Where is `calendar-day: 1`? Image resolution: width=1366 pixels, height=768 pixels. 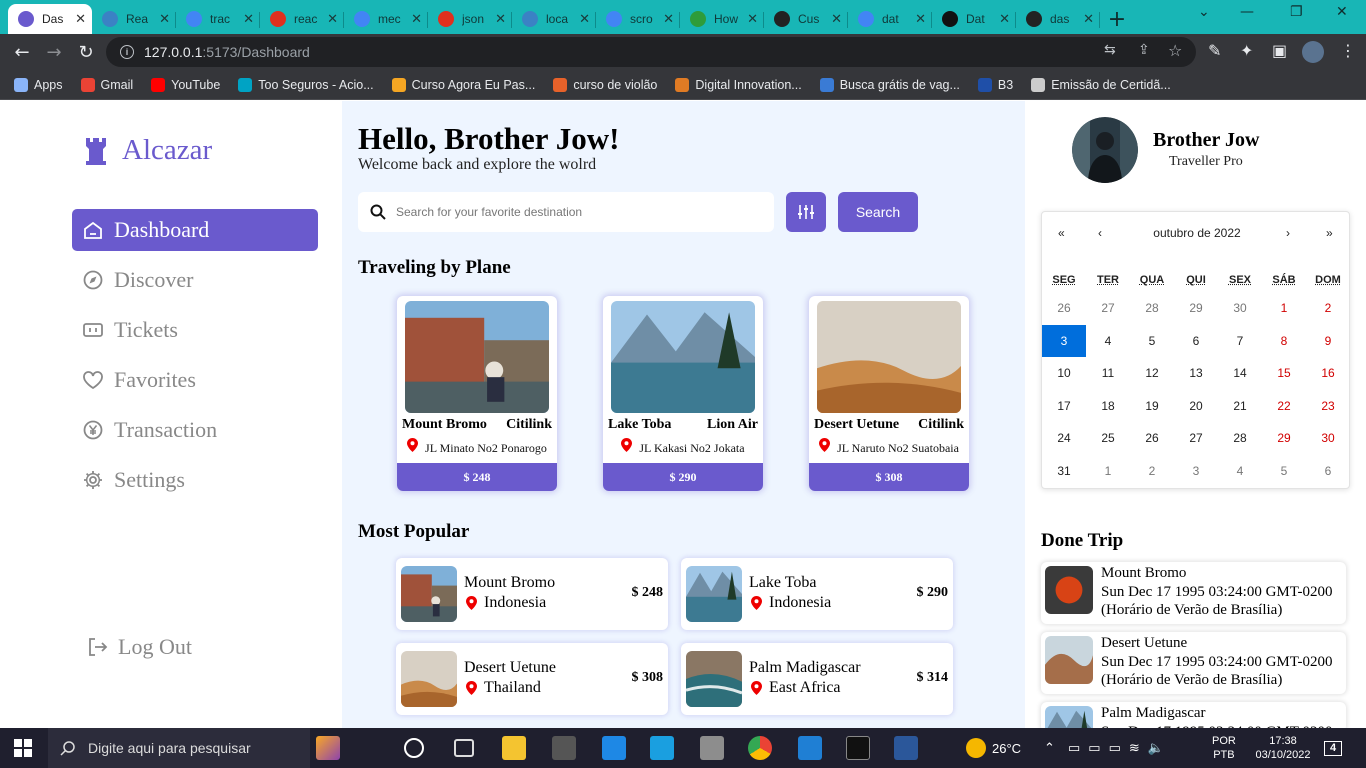 calendar-day: 1 is located at coordinates (1284, 308).